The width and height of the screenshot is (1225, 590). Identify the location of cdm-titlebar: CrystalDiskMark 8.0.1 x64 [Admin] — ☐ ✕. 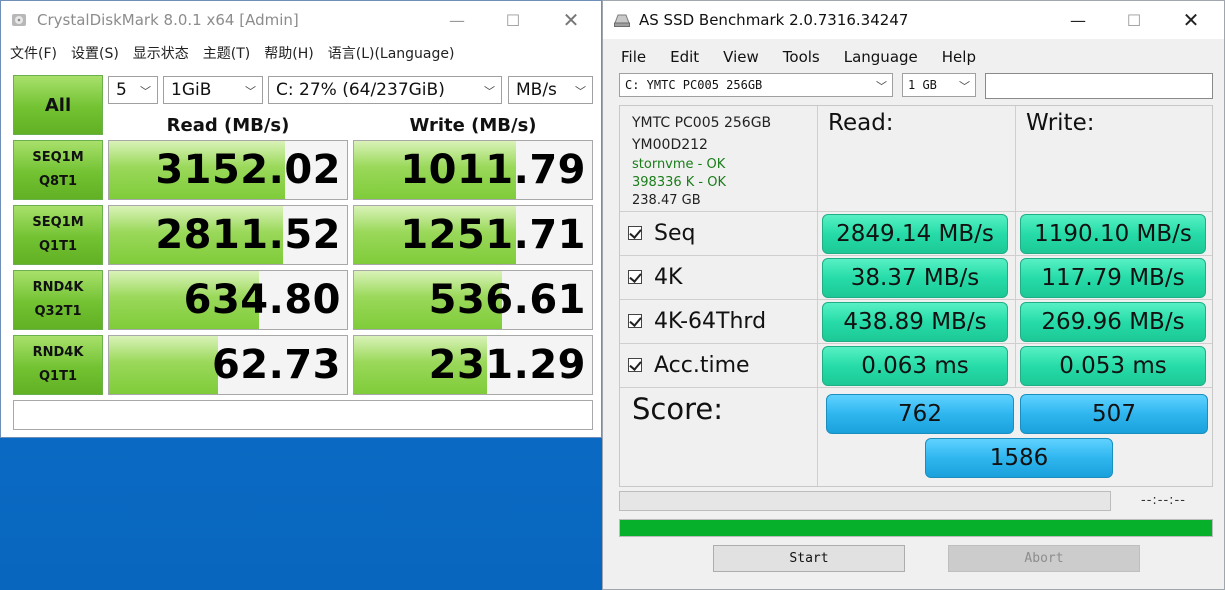
(301, 20).